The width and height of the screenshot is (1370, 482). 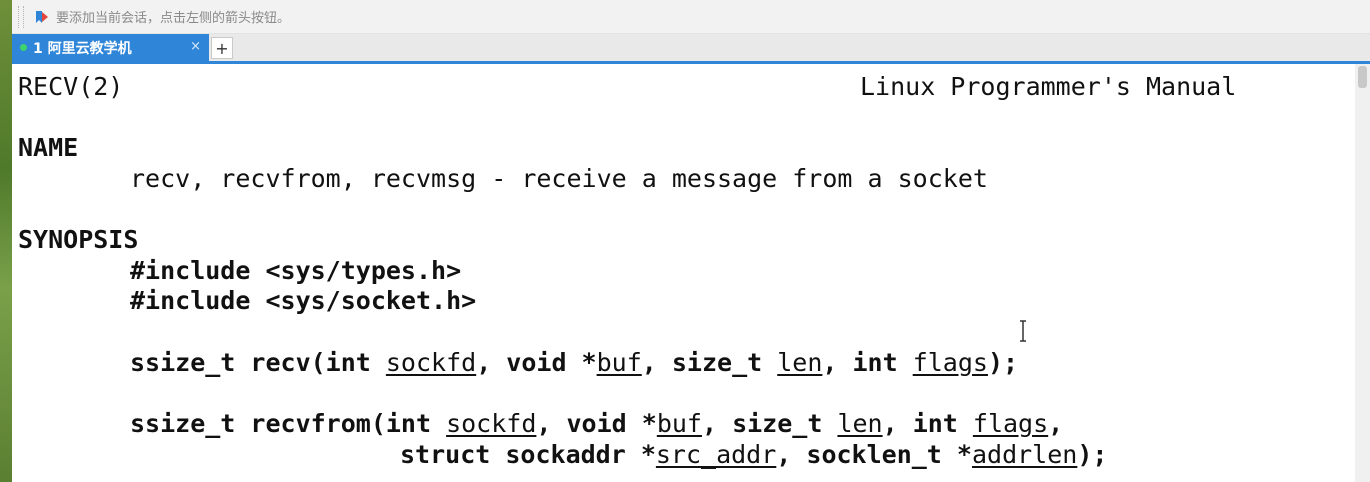 What do you see at coordinates (1362, 77) in the screenshot?
I see `scrollbar-thumb` at bounding box center [1362, 77].